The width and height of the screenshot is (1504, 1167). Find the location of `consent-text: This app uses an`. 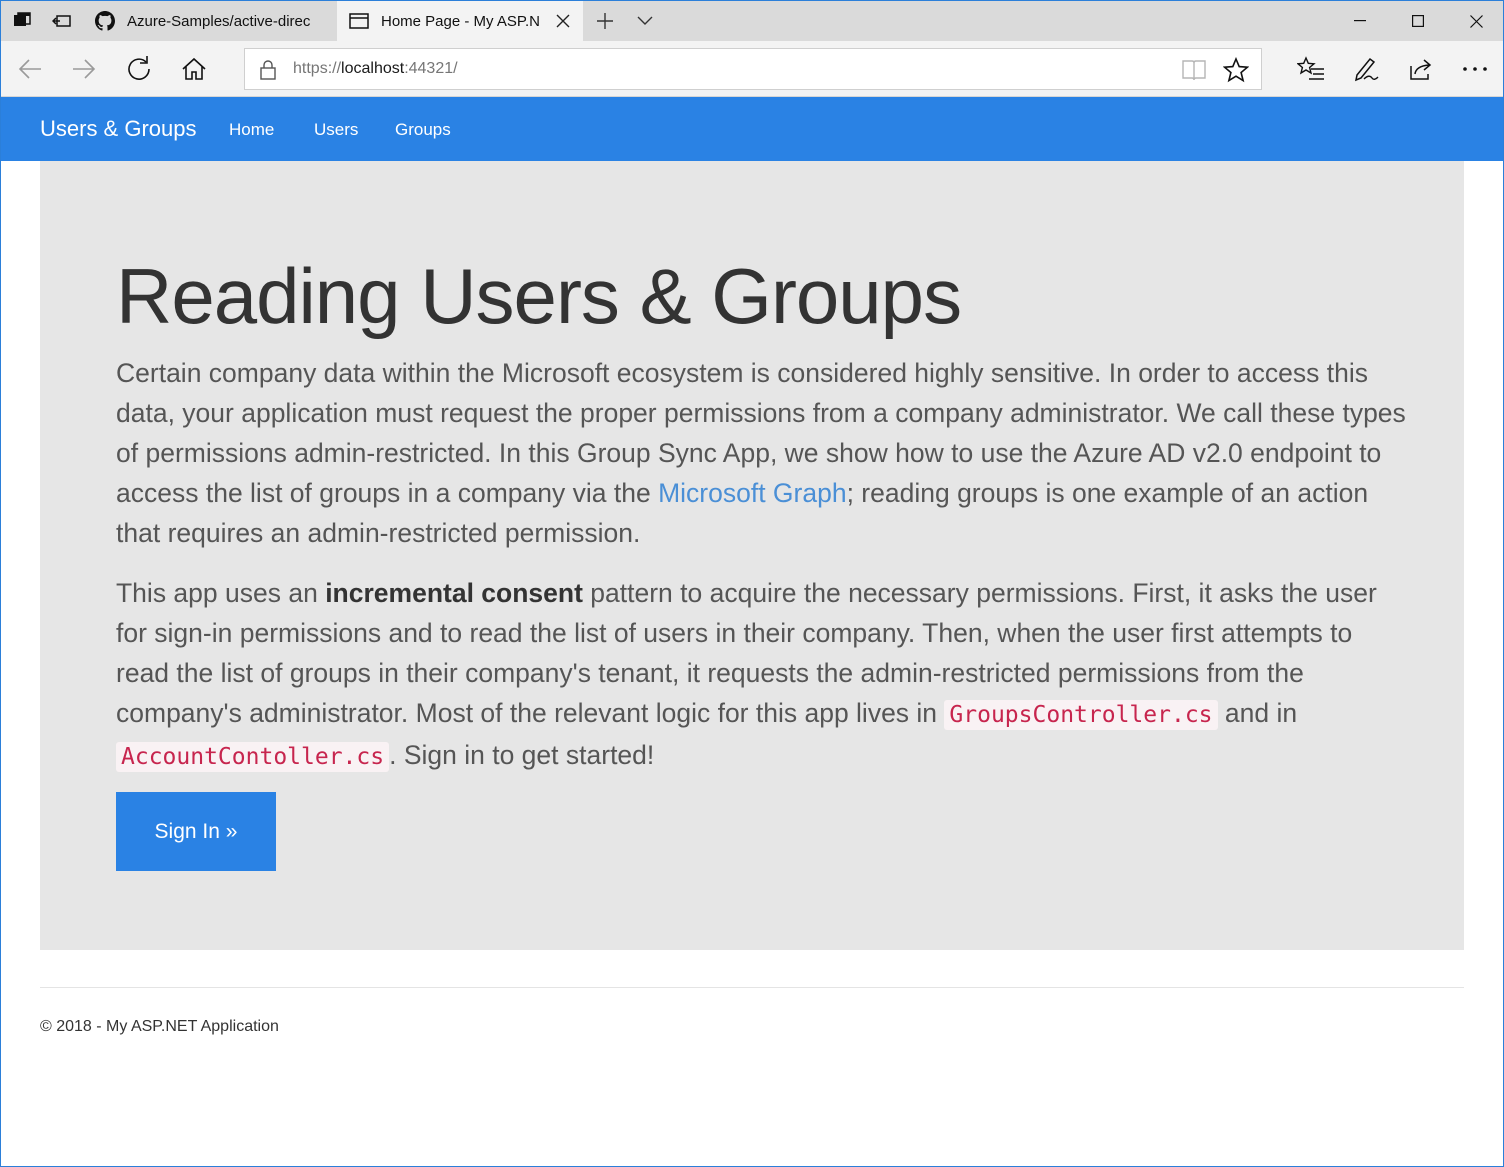

consent-text: This app uses an is located at coordinates (221, 593).